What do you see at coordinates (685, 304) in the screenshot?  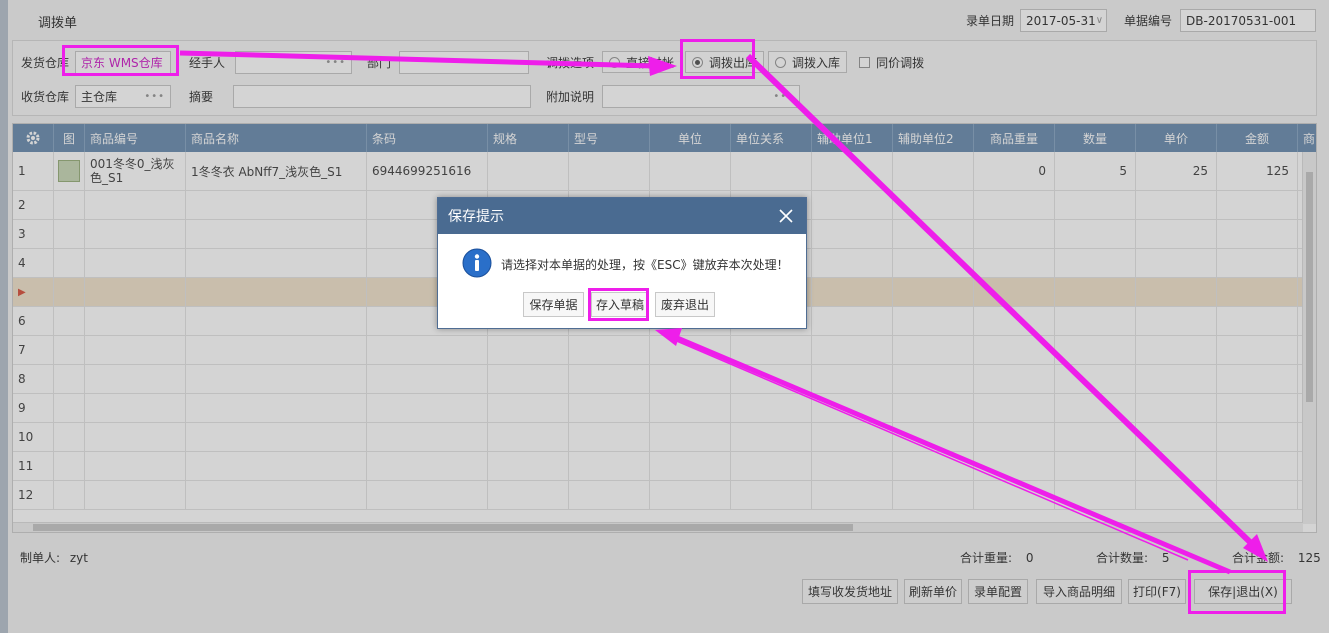 I see `discard-exit-button: 废弃退出` at bounding box center [685, 304].